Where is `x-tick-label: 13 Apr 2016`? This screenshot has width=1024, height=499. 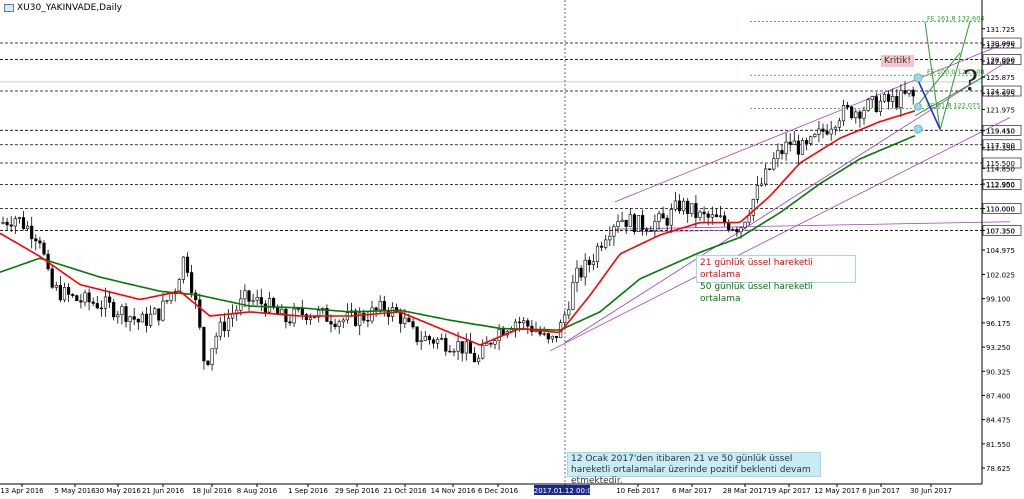
x-tick-label: 13 Apr 2016 is located at coordinates (22, 491).